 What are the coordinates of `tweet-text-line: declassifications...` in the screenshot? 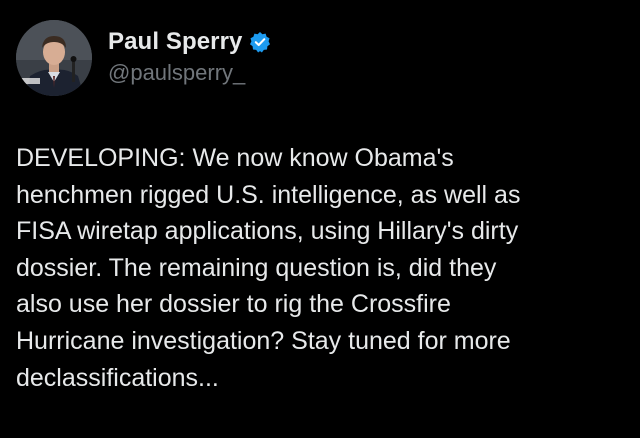 It's located at (117, 377).